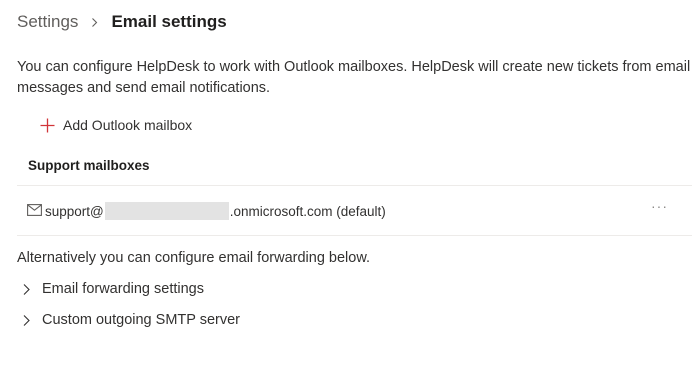  What do you see at coordinates (89, 165) in the screenshot?
I see `support-mailboxes-heading: Support mailboxes` at bounding box center [89, 165].